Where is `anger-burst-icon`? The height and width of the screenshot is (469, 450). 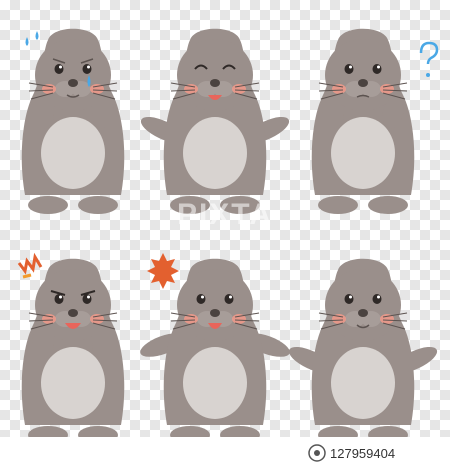 anger-burst-icon is located at coordinates (30, 265).